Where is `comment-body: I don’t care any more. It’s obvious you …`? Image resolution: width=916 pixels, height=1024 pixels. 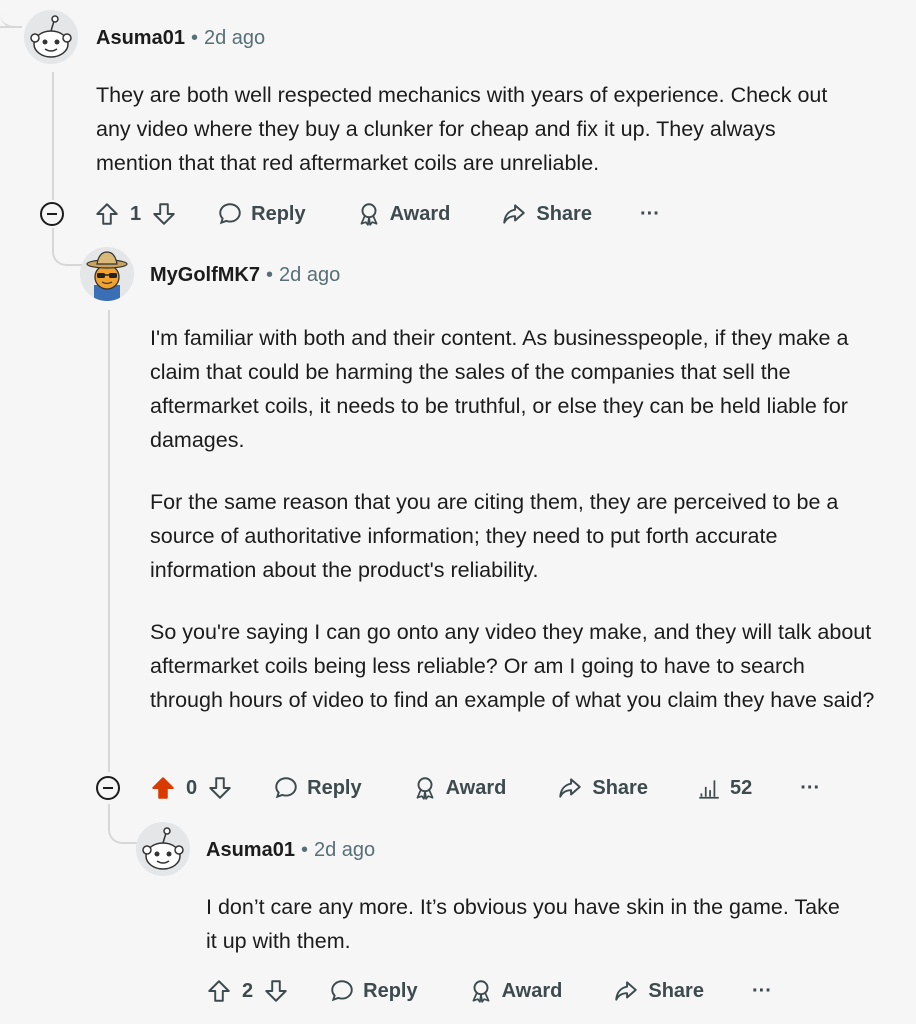
comment-body: I don’t care any more. It’s obvious you … is located at coordinates (526, 924).